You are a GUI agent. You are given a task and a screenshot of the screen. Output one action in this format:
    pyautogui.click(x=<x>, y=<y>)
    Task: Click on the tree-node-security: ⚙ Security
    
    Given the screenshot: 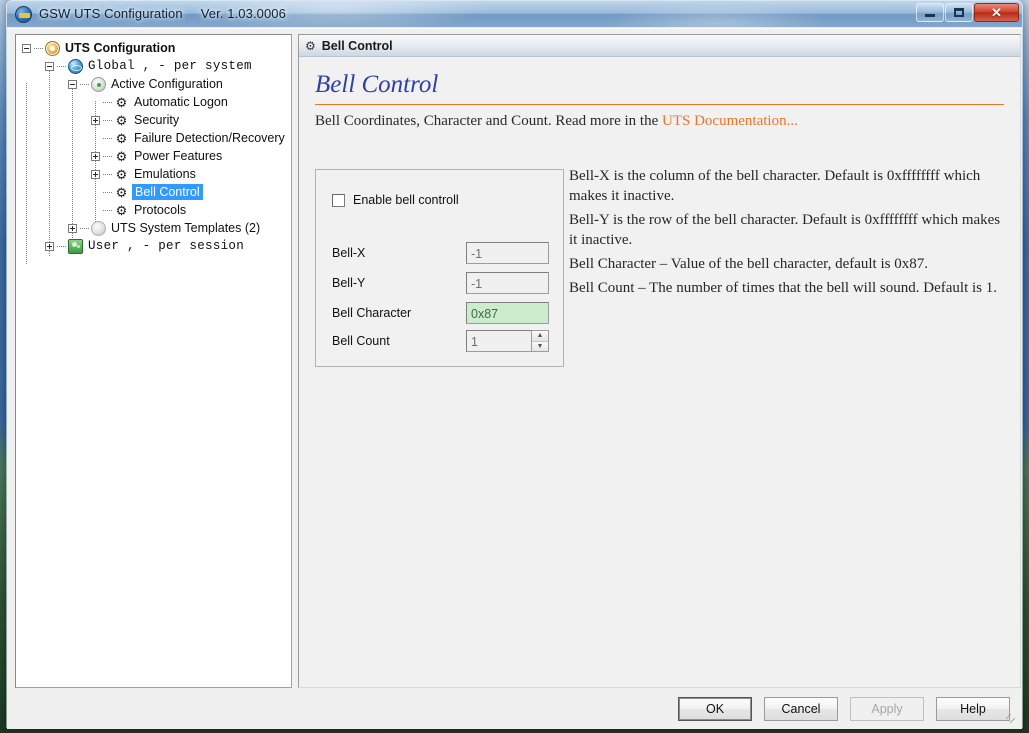 What is the action you would take?
    pyautogui.click(x=153, y=120)
    